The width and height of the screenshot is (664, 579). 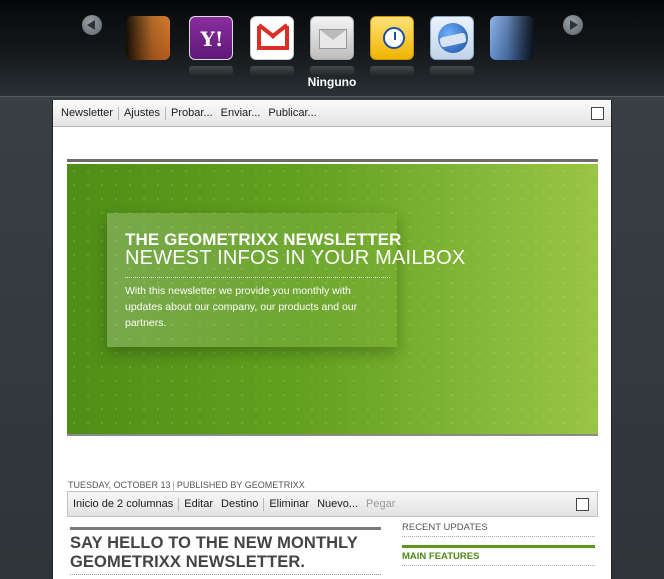 I want to click on client-partial-left-icon, so click(x=148, y=38).